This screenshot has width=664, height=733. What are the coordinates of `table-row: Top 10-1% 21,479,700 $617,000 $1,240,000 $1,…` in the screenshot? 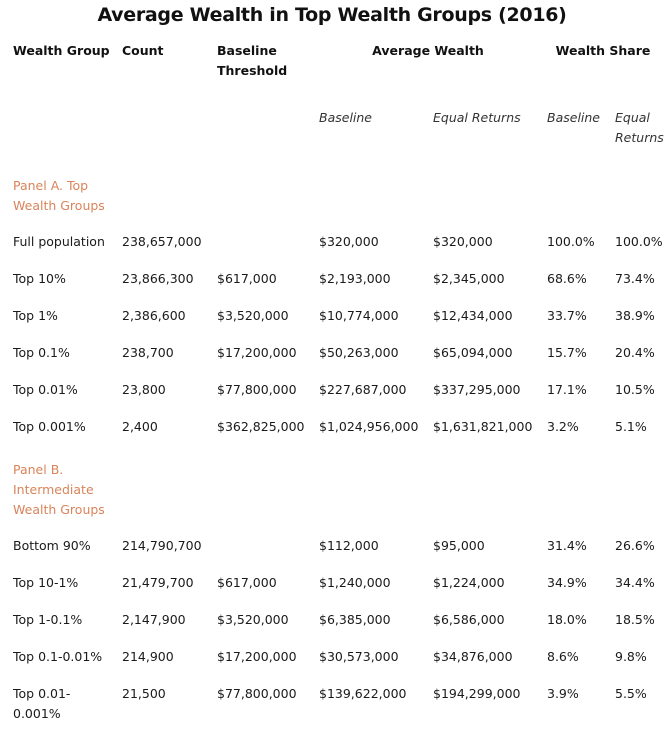 It's located at (336, 583).